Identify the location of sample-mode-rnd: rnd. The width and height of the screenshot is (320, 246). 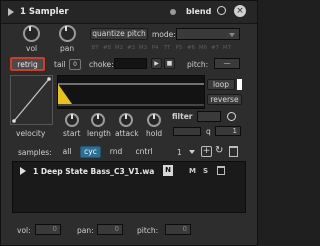
(116, 152).